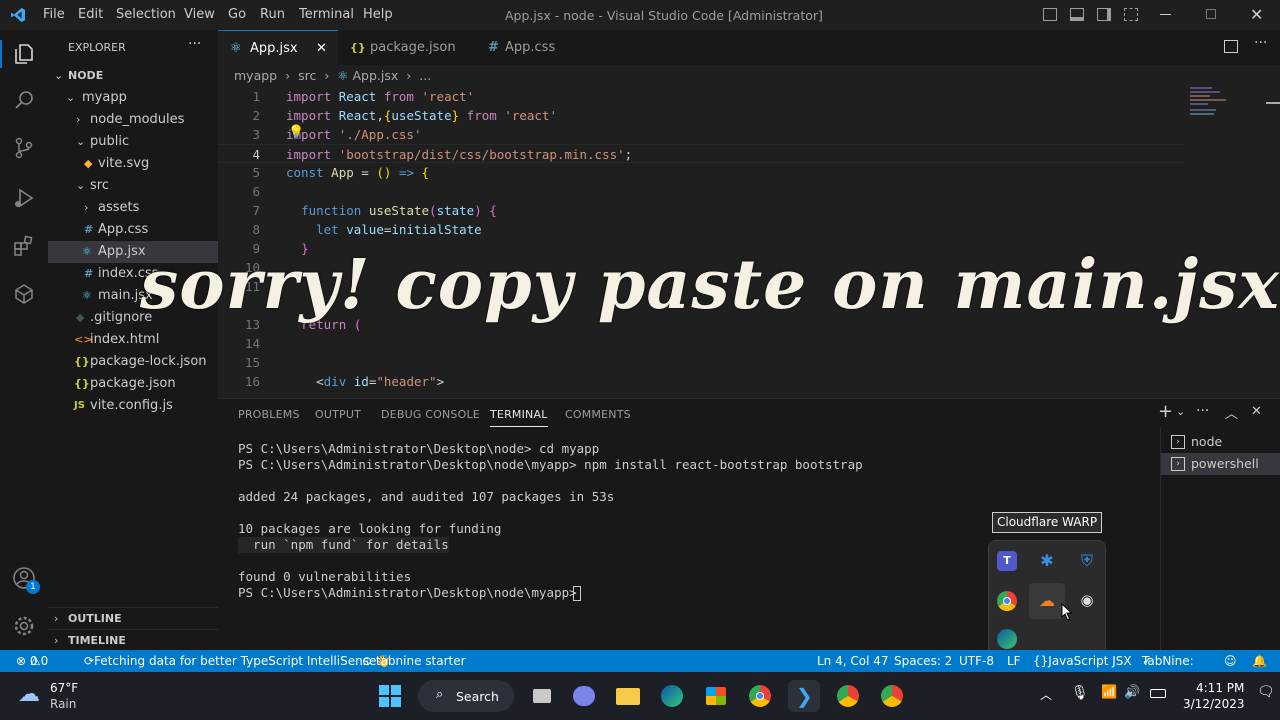 This screenshot has height=720, width=1280. Describe the element at coordinates (133, 618) in the screenshot. I see `outline-section: › OUTLINE` at that location.